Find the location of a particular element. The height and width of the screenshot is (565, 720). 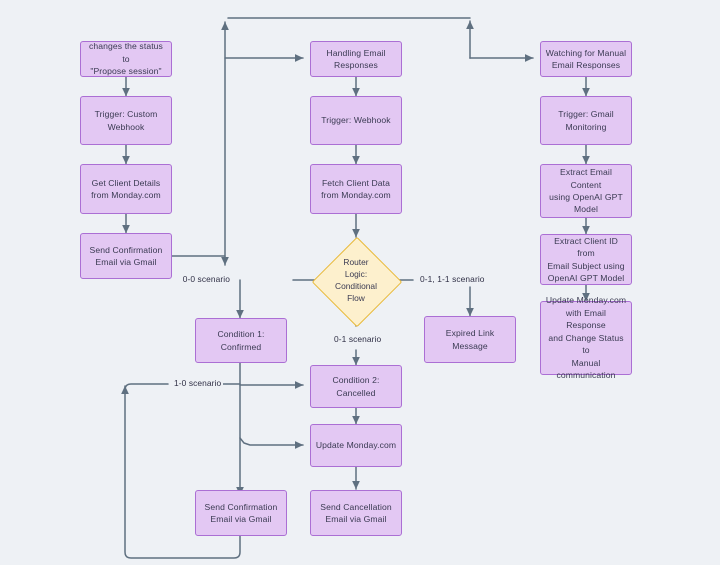

node-router-logic-label: Router Logic: Conditional Flow is located at coordinates (356, 280).